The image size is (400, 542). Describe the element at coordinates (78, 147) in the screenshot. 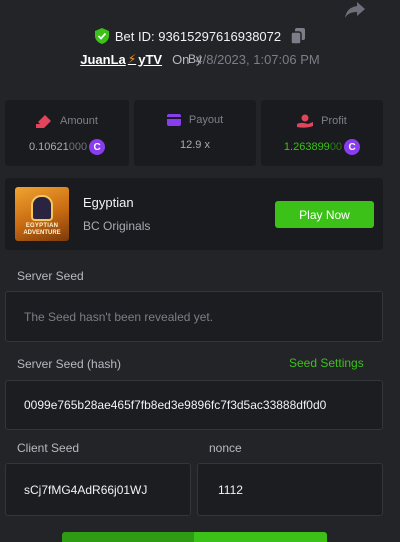

I see `amount-value-dim: 000` at that location.